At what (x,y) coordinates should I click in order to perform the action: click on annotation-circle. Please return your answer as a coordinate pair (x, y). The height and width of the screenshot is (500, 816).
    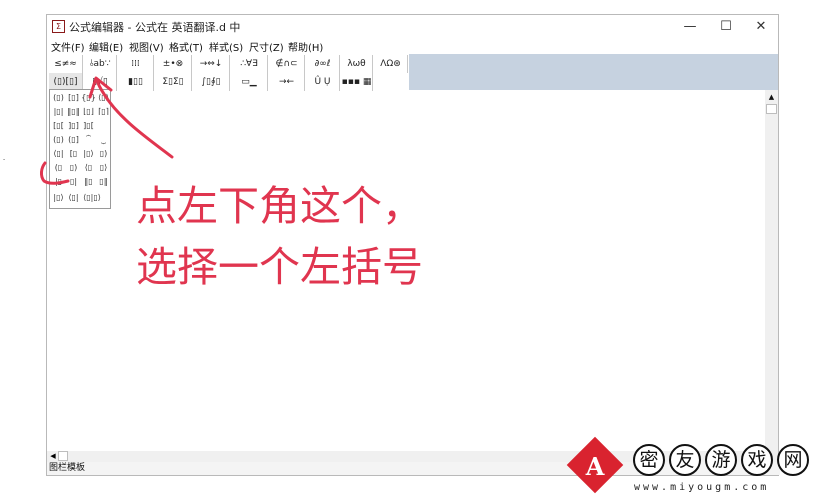
    Looking at the image, I should click on (55, 173).